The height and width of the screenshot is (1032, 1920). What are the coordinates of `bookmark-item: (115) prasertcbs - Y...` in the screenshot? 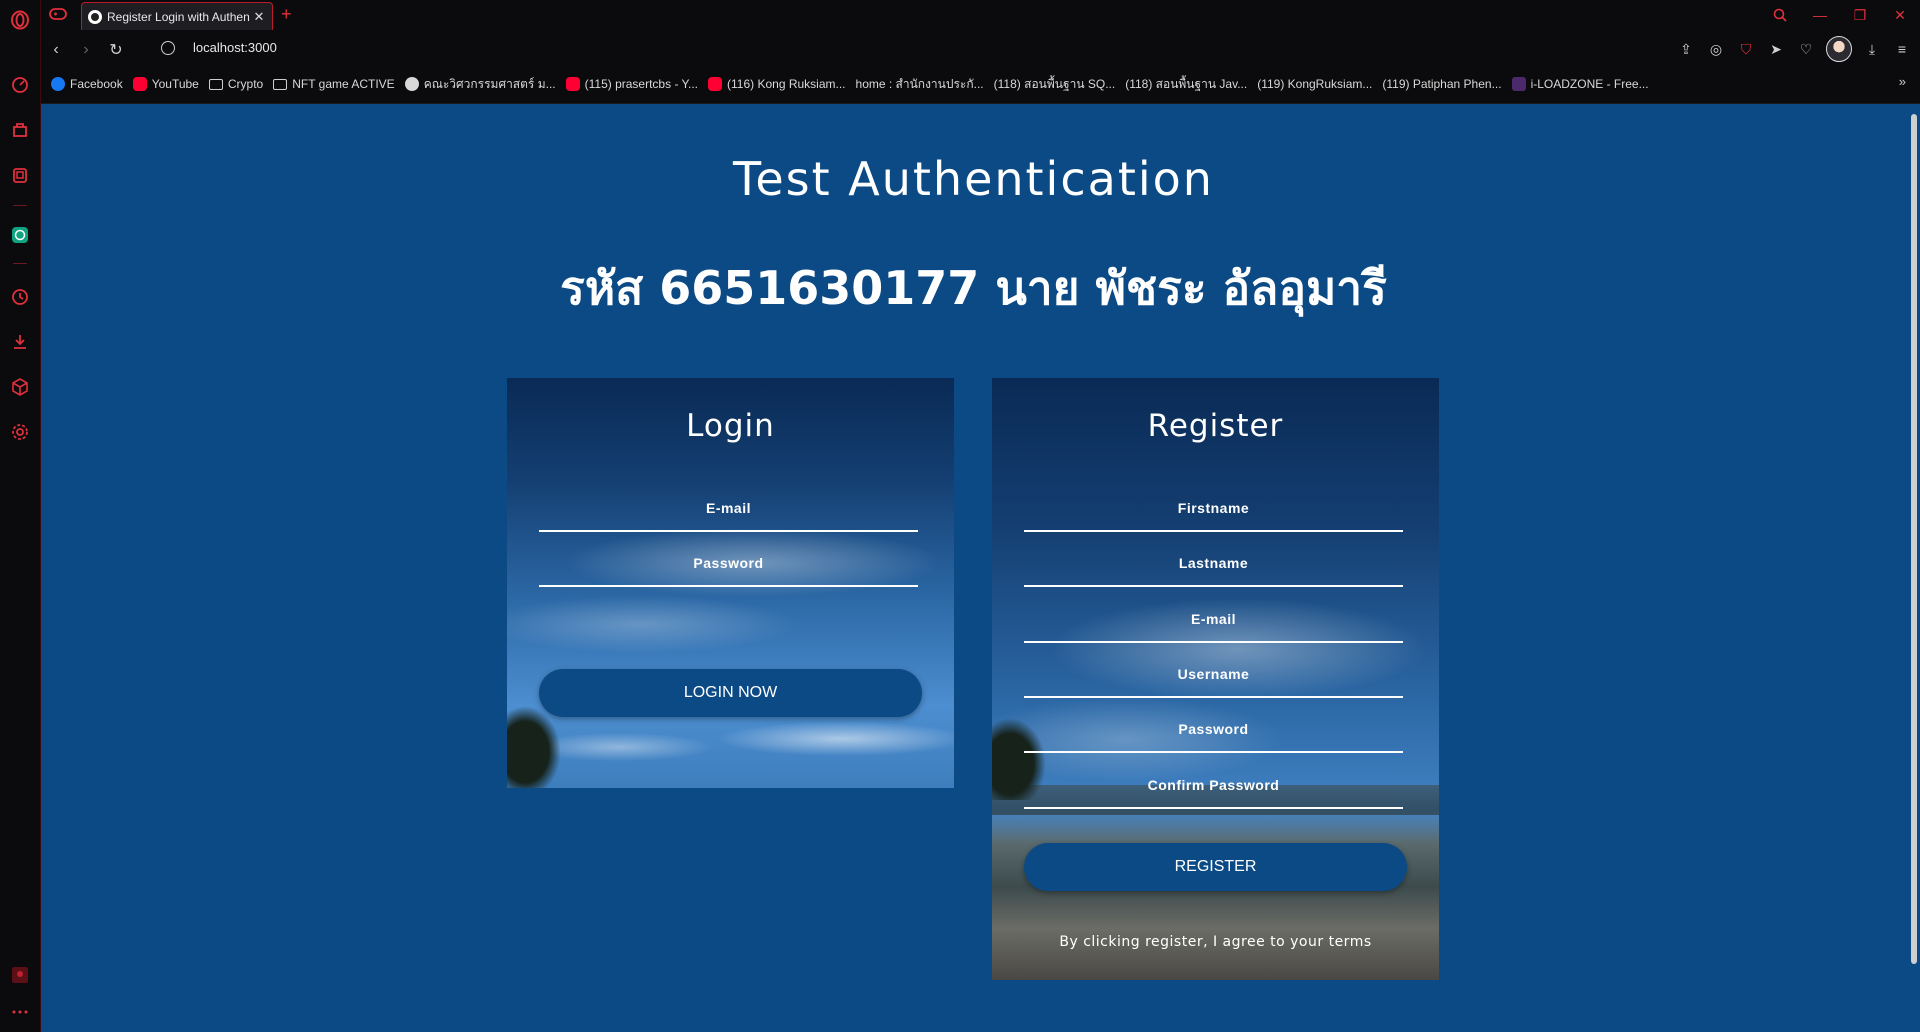 It's located at (632, 84).